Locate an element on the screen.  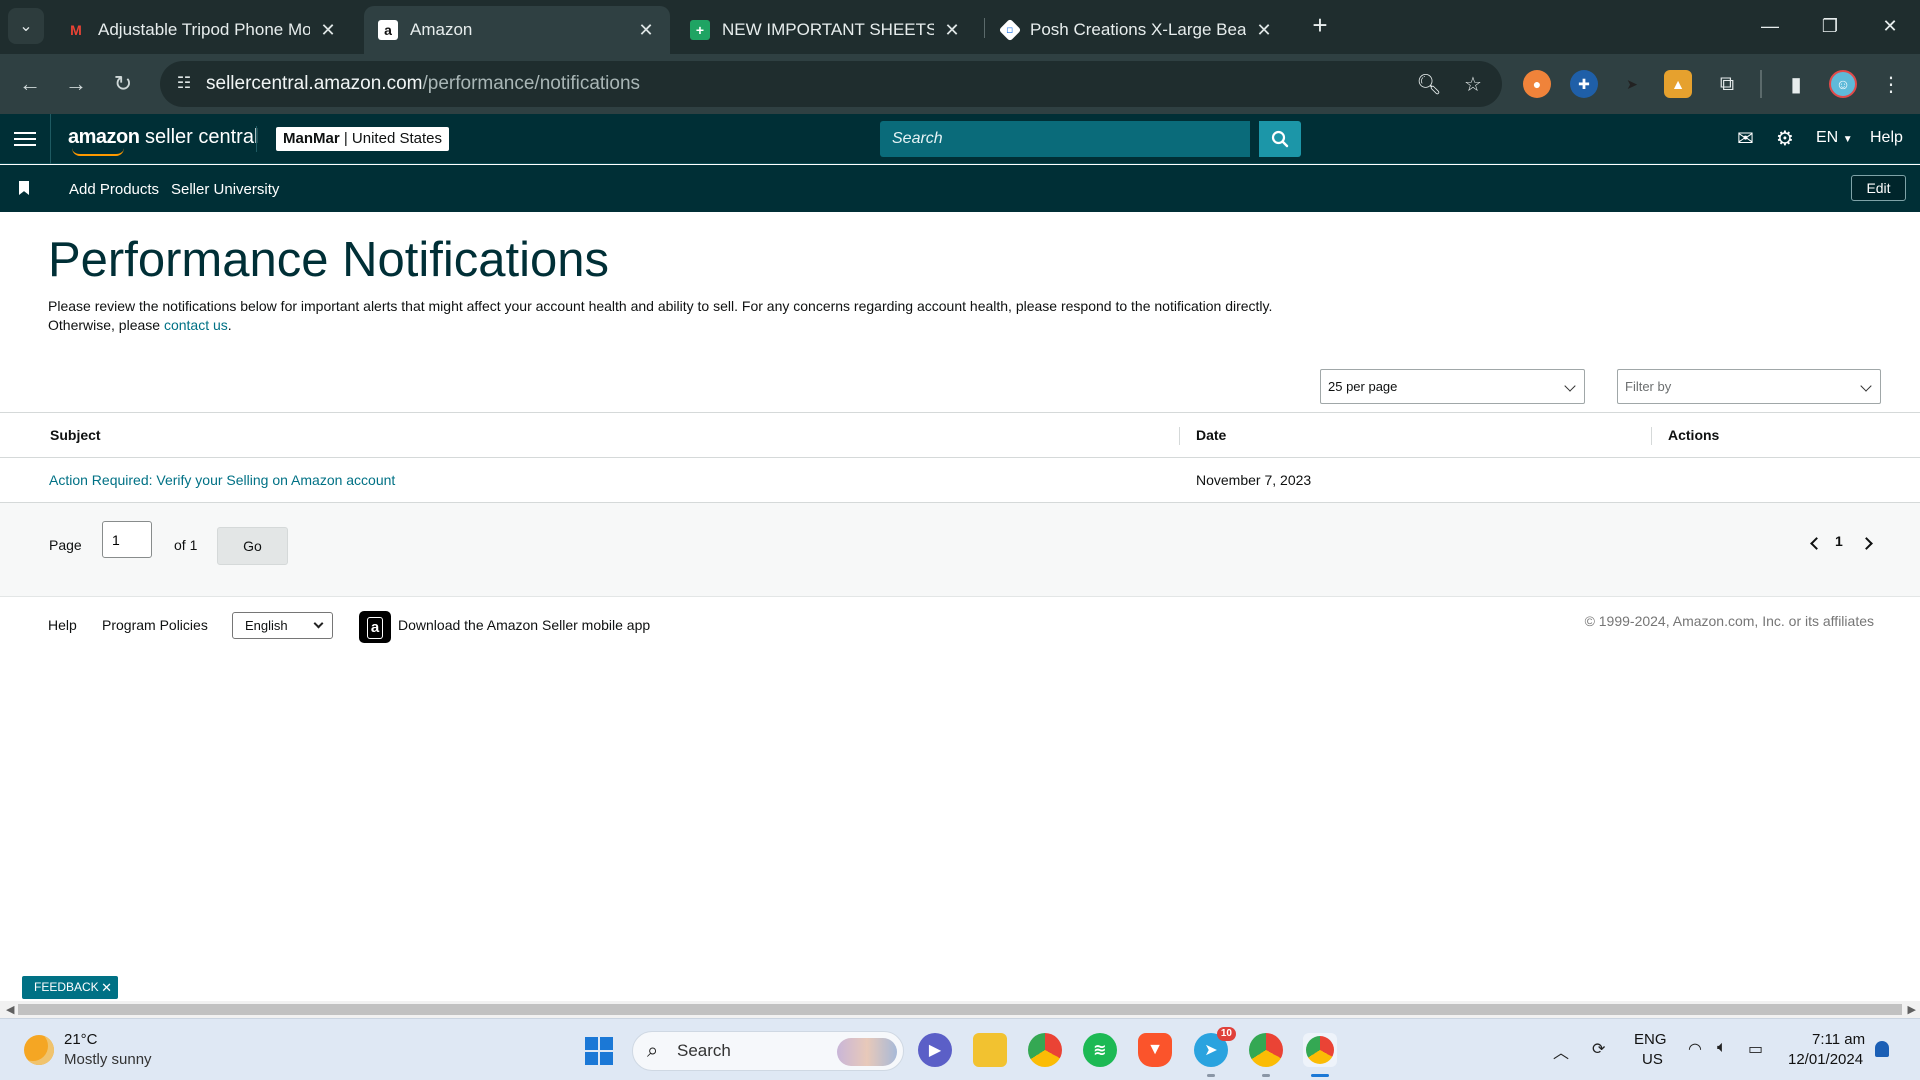
file-explorer-icon is located at coordinates (990, 1050).